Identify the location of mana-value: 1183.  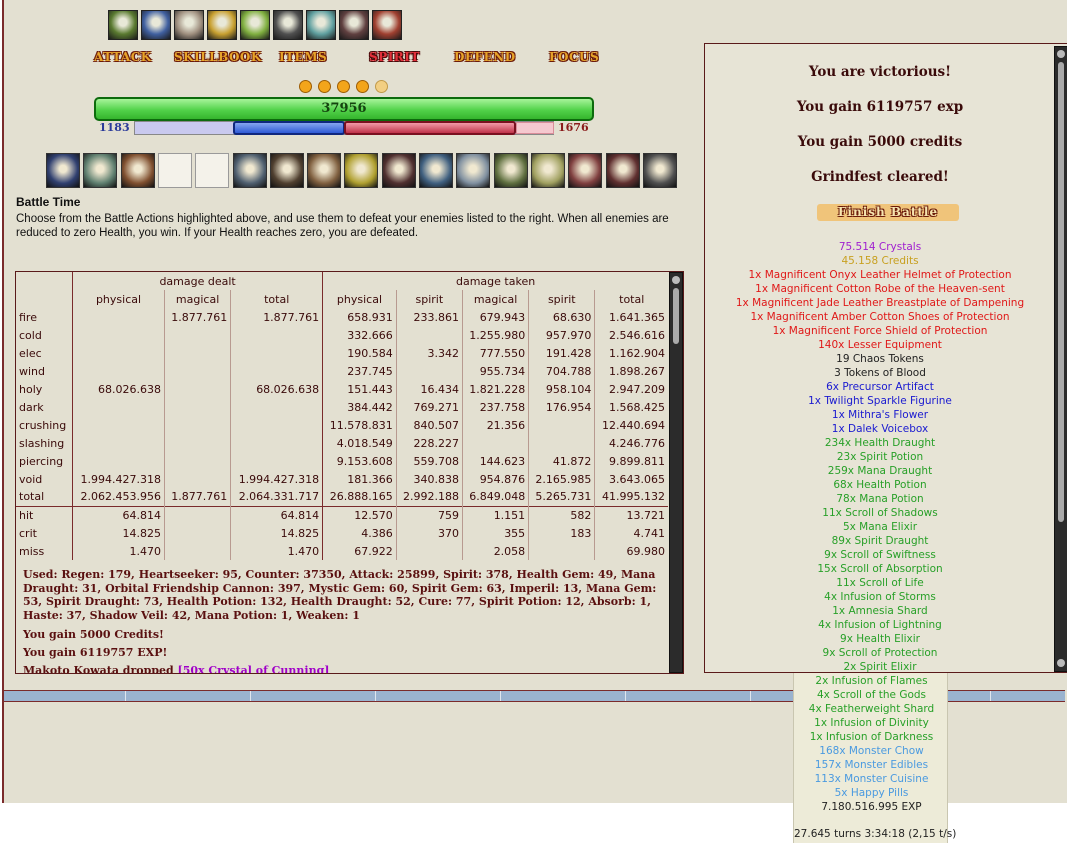
(114, 127).